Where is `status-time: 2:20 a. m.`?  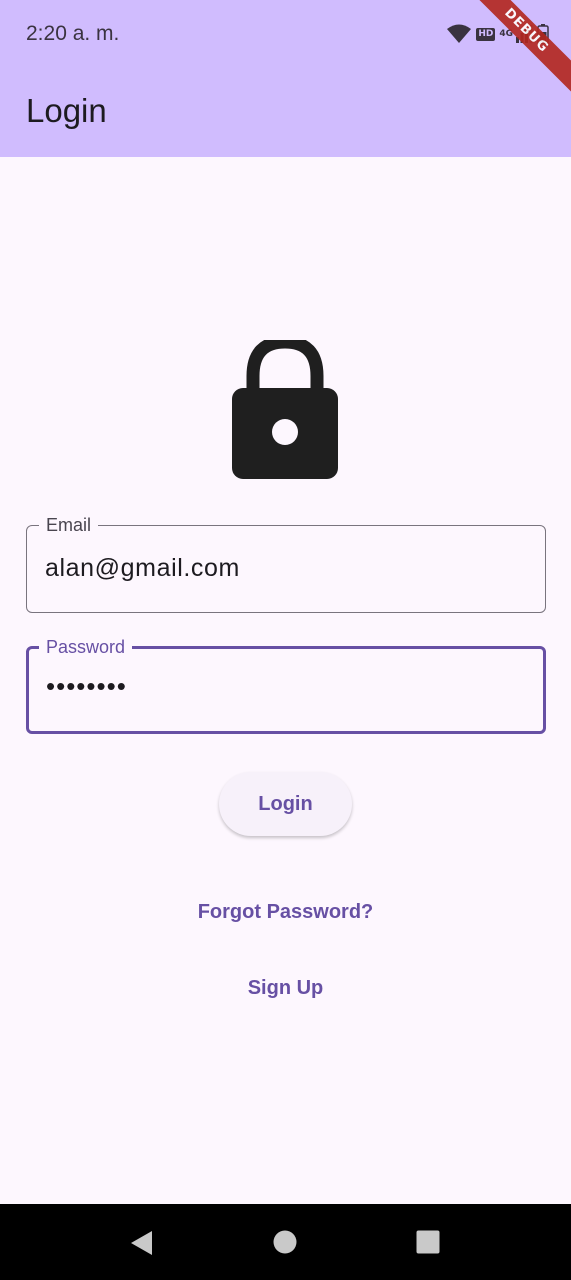 status-time: 2:20 a. m. is located at coordinates (73, 33).